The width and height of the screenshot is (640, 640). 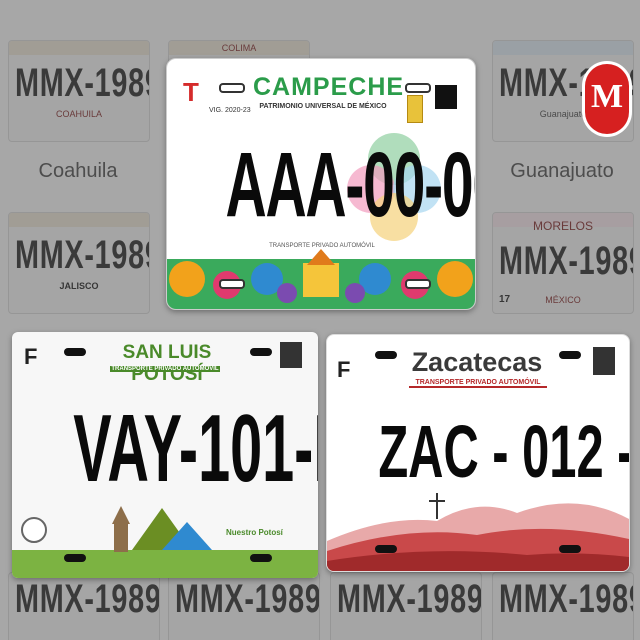 I want to click on plate-slogan: Nuestro Potosí, so click(x=254, y=532).